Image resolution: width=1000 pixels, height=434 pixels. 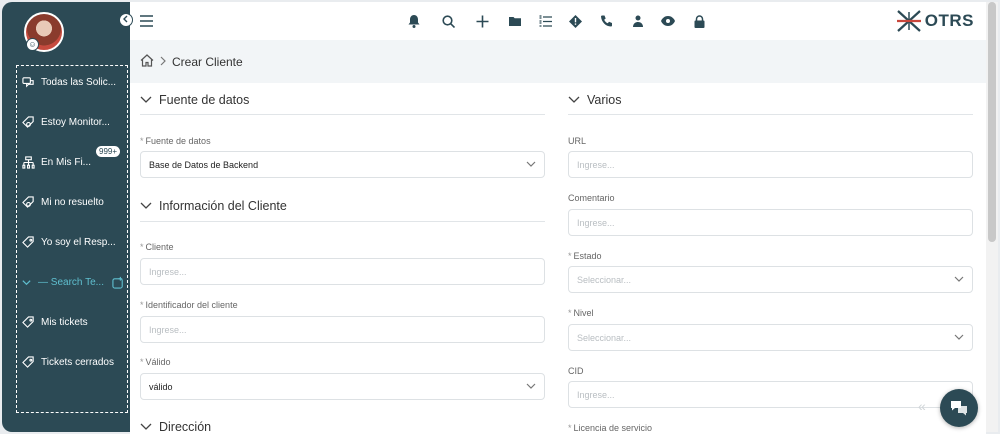 I want to click on plus-icon, so click(x=482, y=21).